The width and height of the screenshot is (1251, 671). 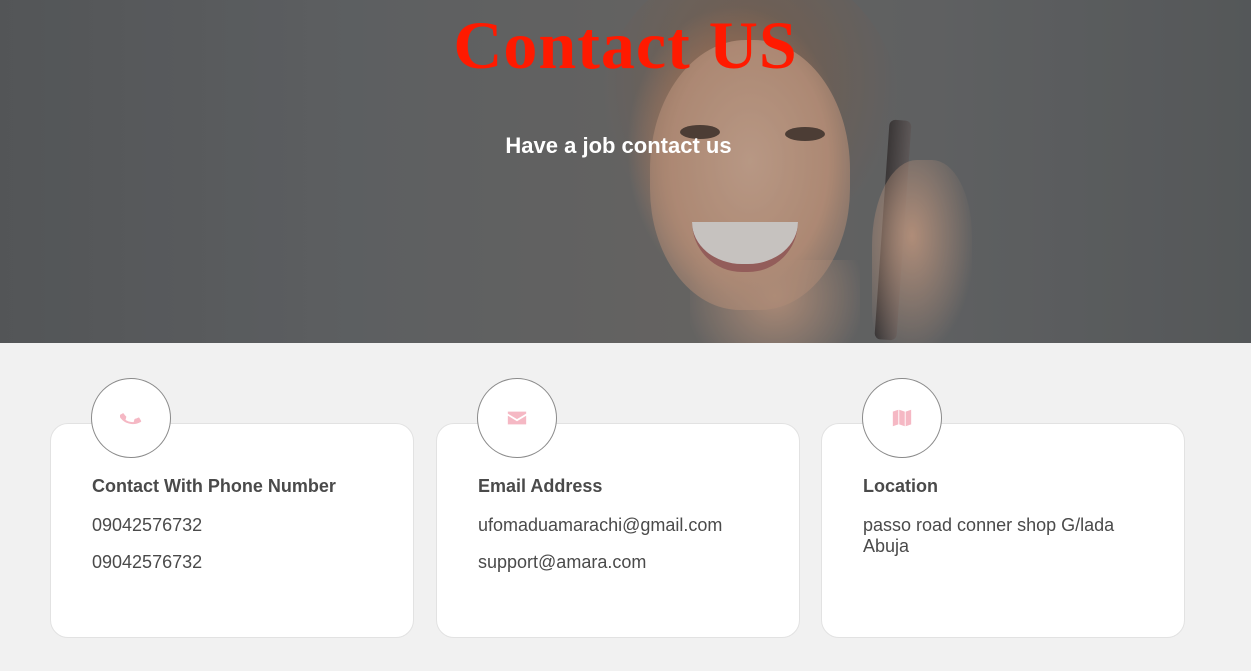 I want to click on page-subtitle: Have a job contact us, so click(x=618, y=145).